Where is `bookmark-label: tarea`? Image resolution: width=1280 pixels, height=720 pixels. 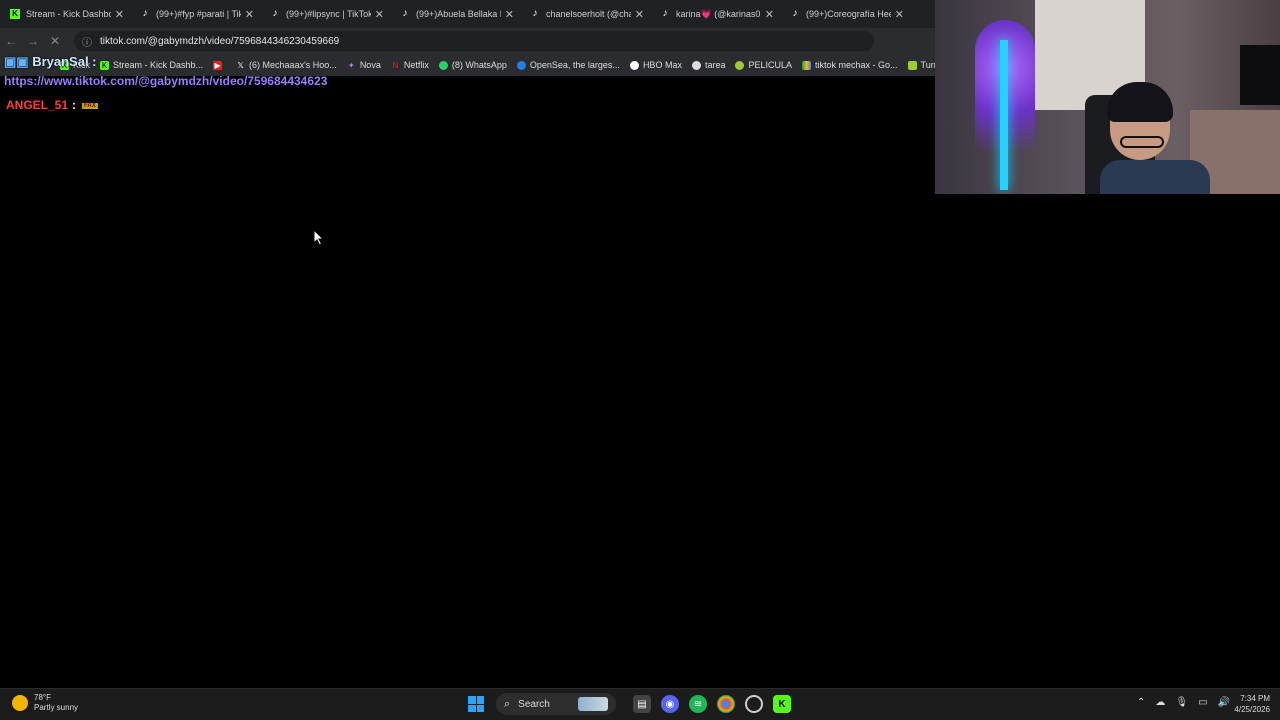
bookmark-label: tarea is located at coordinates (715, 65).